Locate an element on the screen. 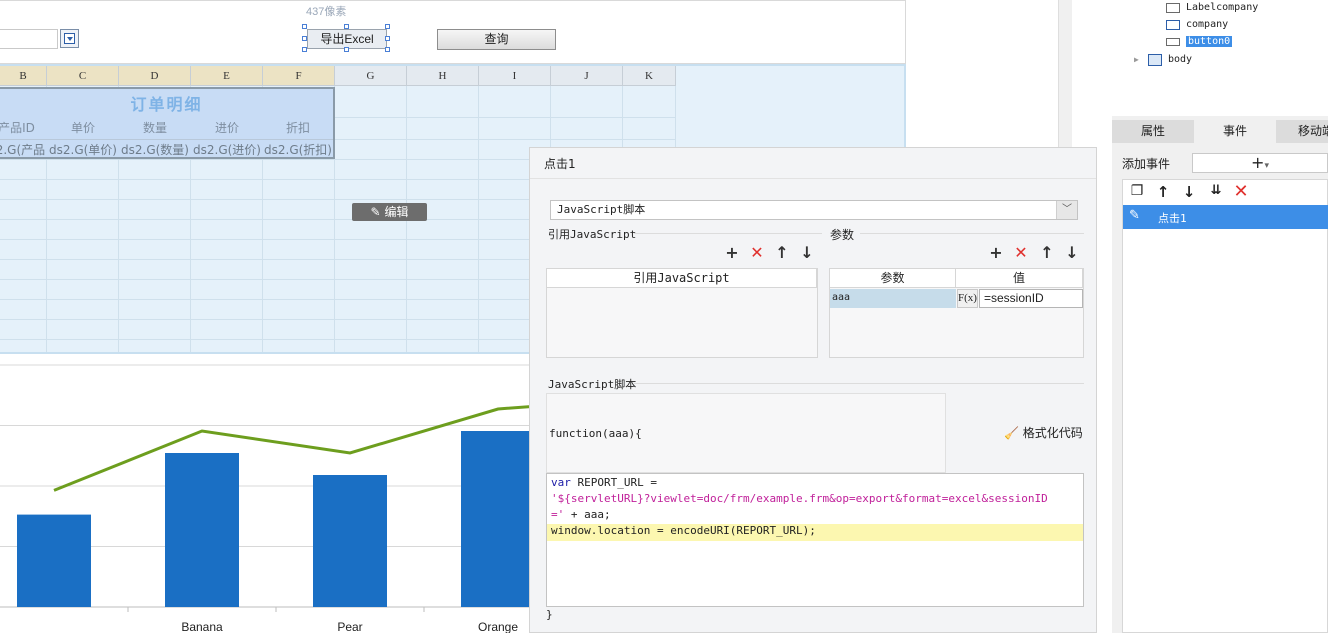  tab-properties: 属性 is located at coordinates (1153, 131).